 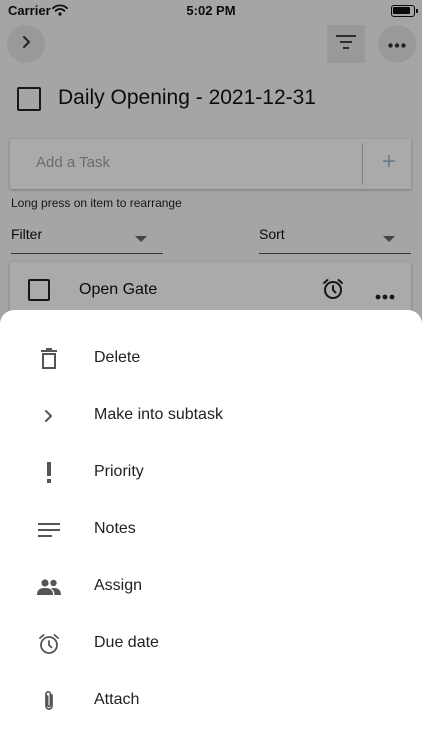 I want to click on menu-item-notes: Notes, so click(x=211, y=529).